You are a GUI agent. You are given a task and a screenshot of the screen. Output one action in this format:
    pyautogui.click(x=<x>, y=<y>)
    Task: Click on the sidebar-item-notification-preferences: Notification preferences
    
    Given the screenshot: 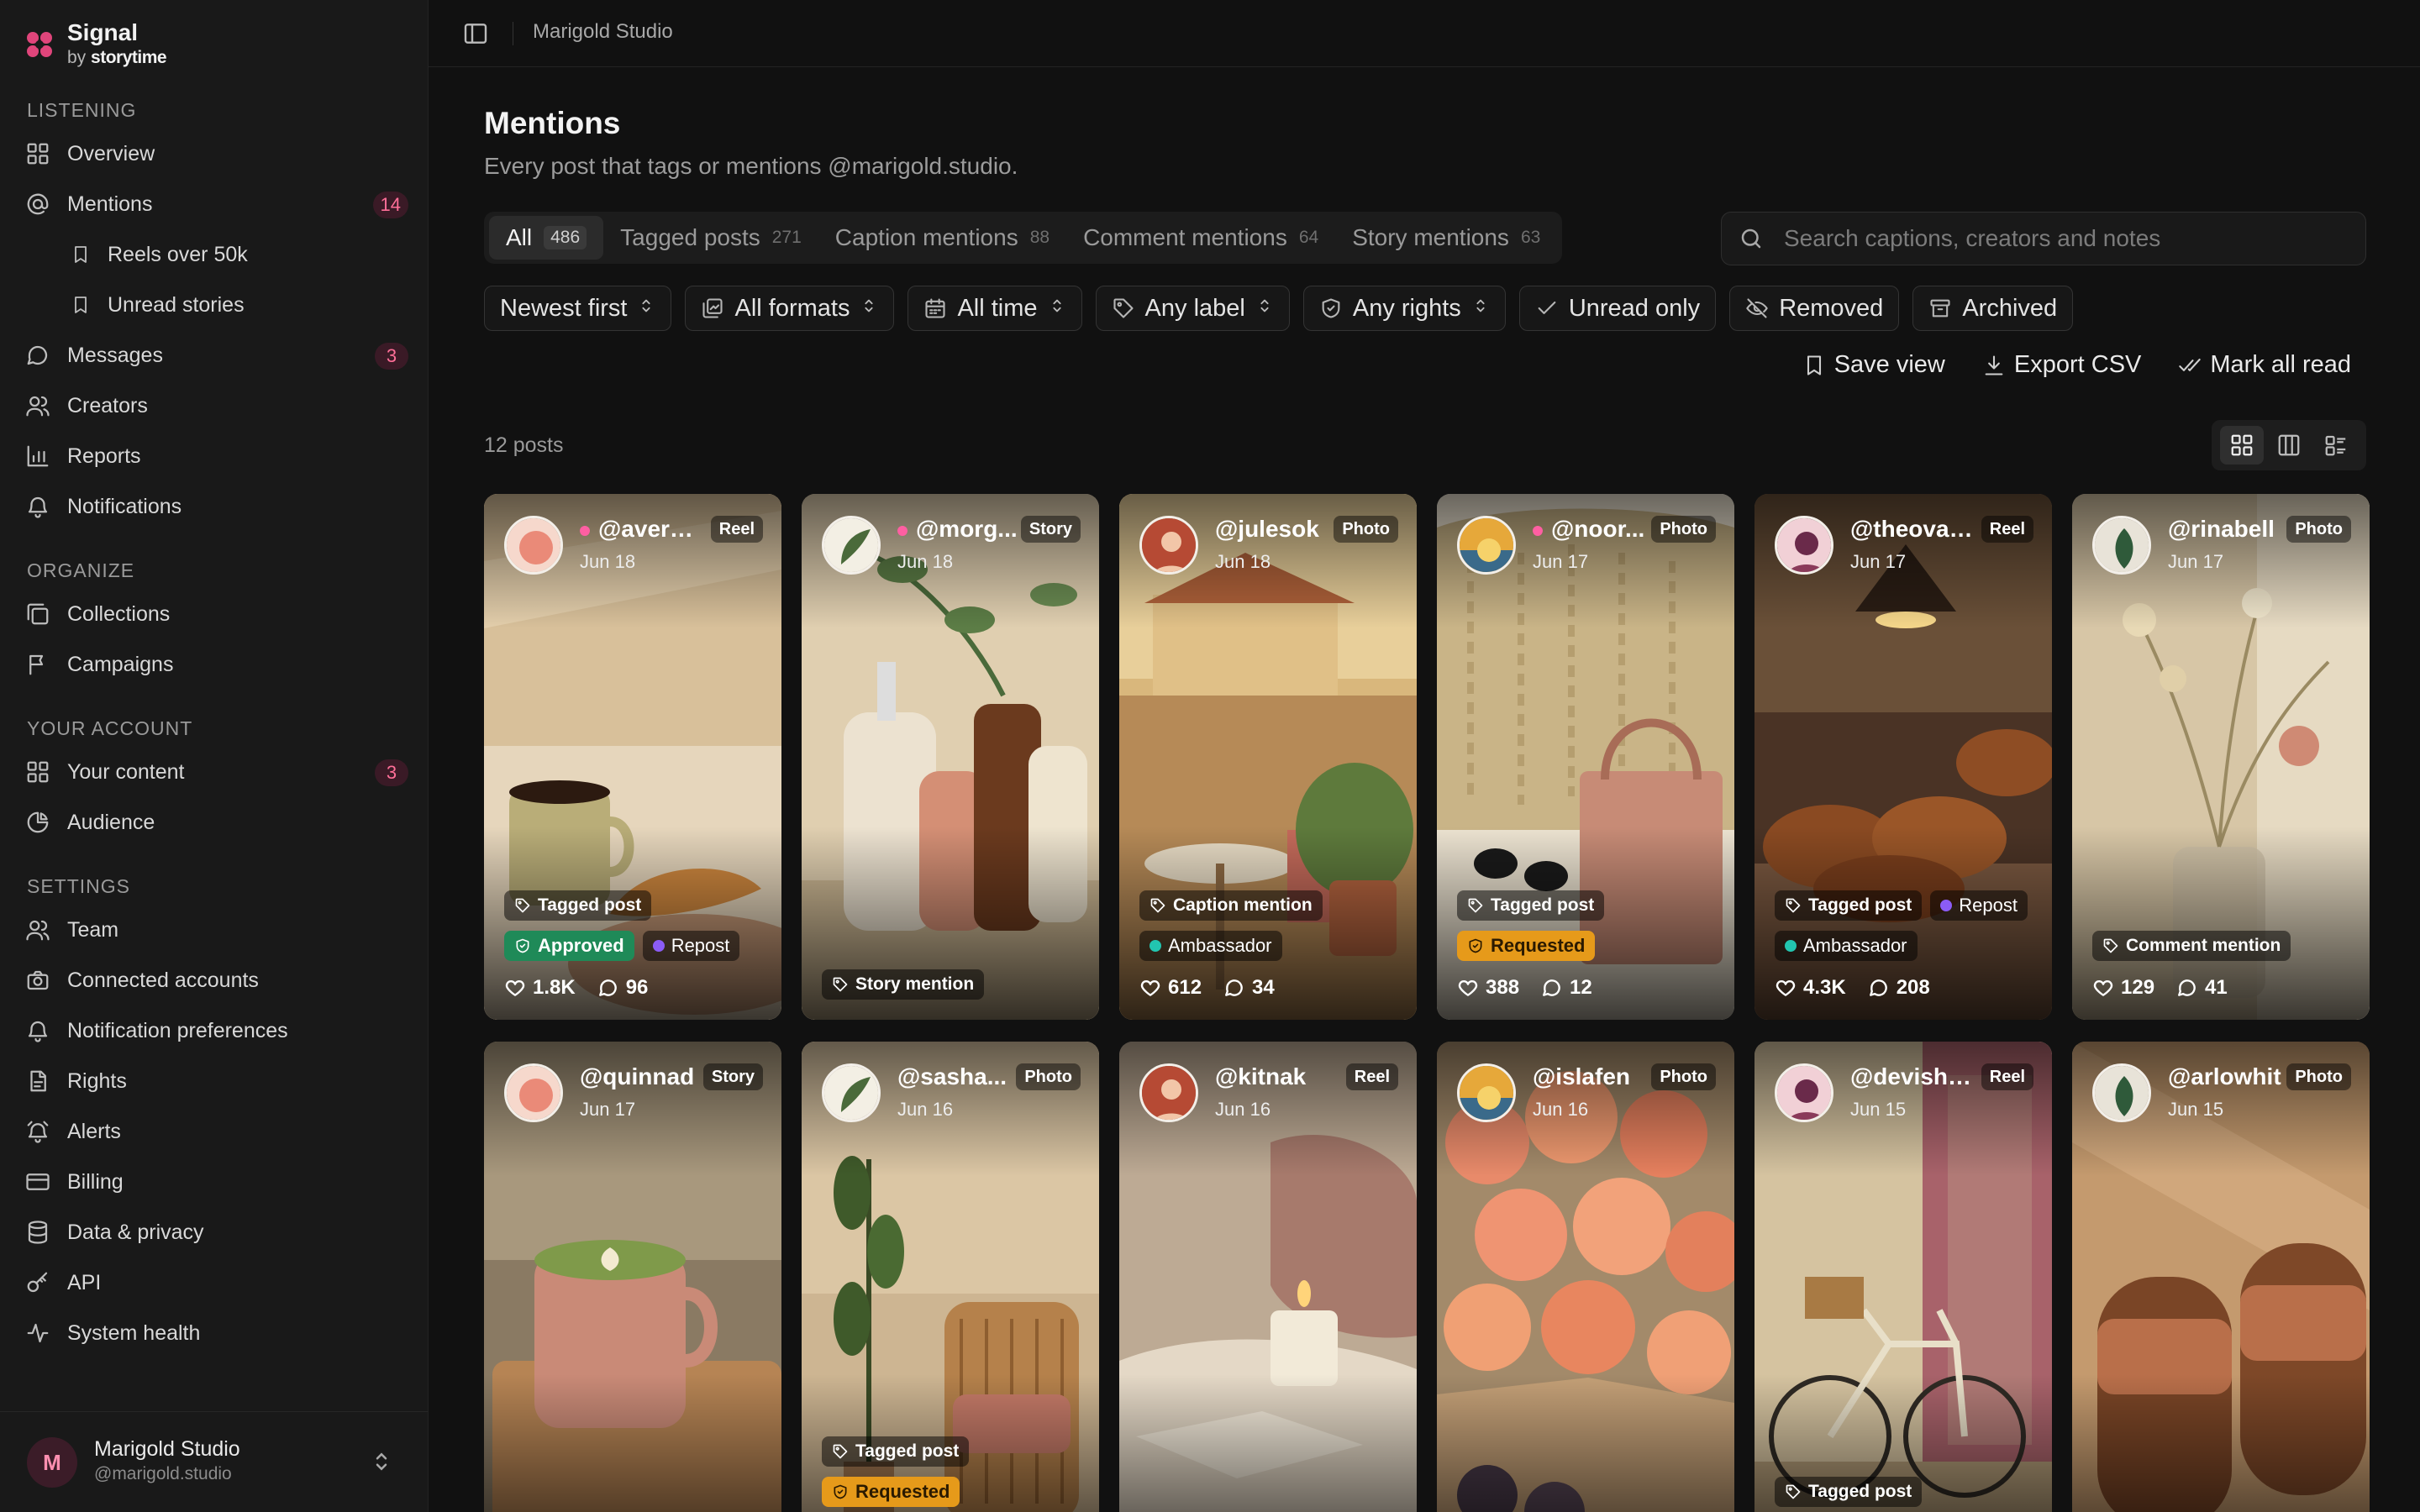 What is the action you would take?
    pyautogui.click(x=217, y=1031)
    